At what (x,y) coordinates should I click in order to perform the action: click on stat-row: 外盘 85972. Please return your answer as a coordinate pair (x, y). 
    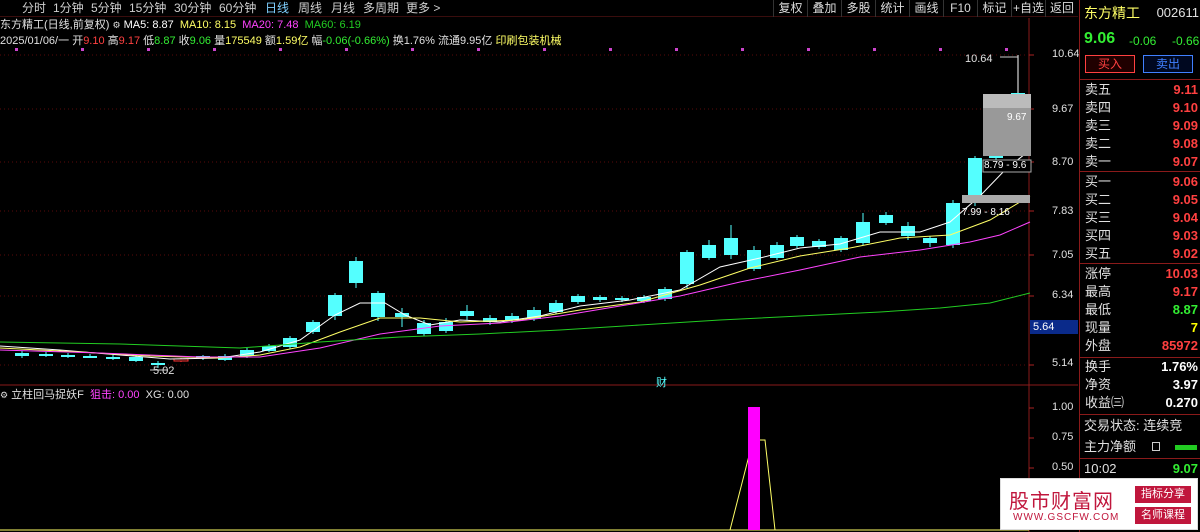
    Looking at the image, I should click on (1140, 346).